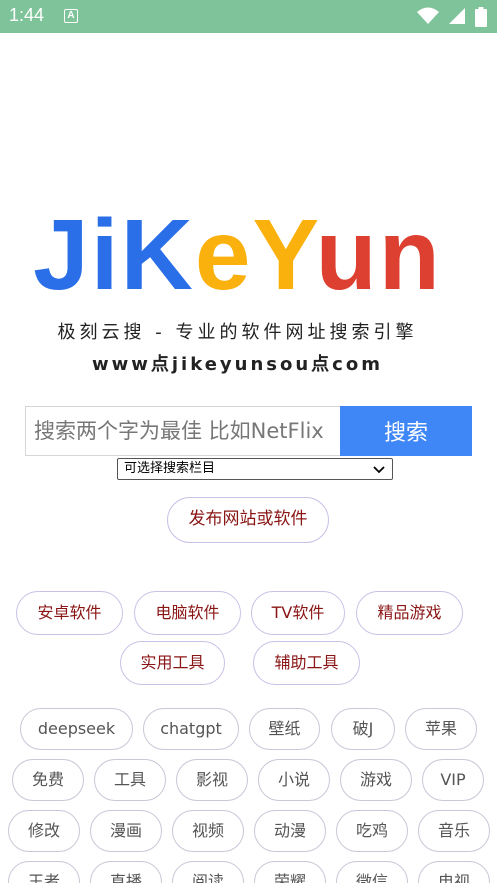 Image resolution: width=497 pixels, height=883 pixels. I want to click on jikeyun-logo: JiKeYun, so click(237, 255).